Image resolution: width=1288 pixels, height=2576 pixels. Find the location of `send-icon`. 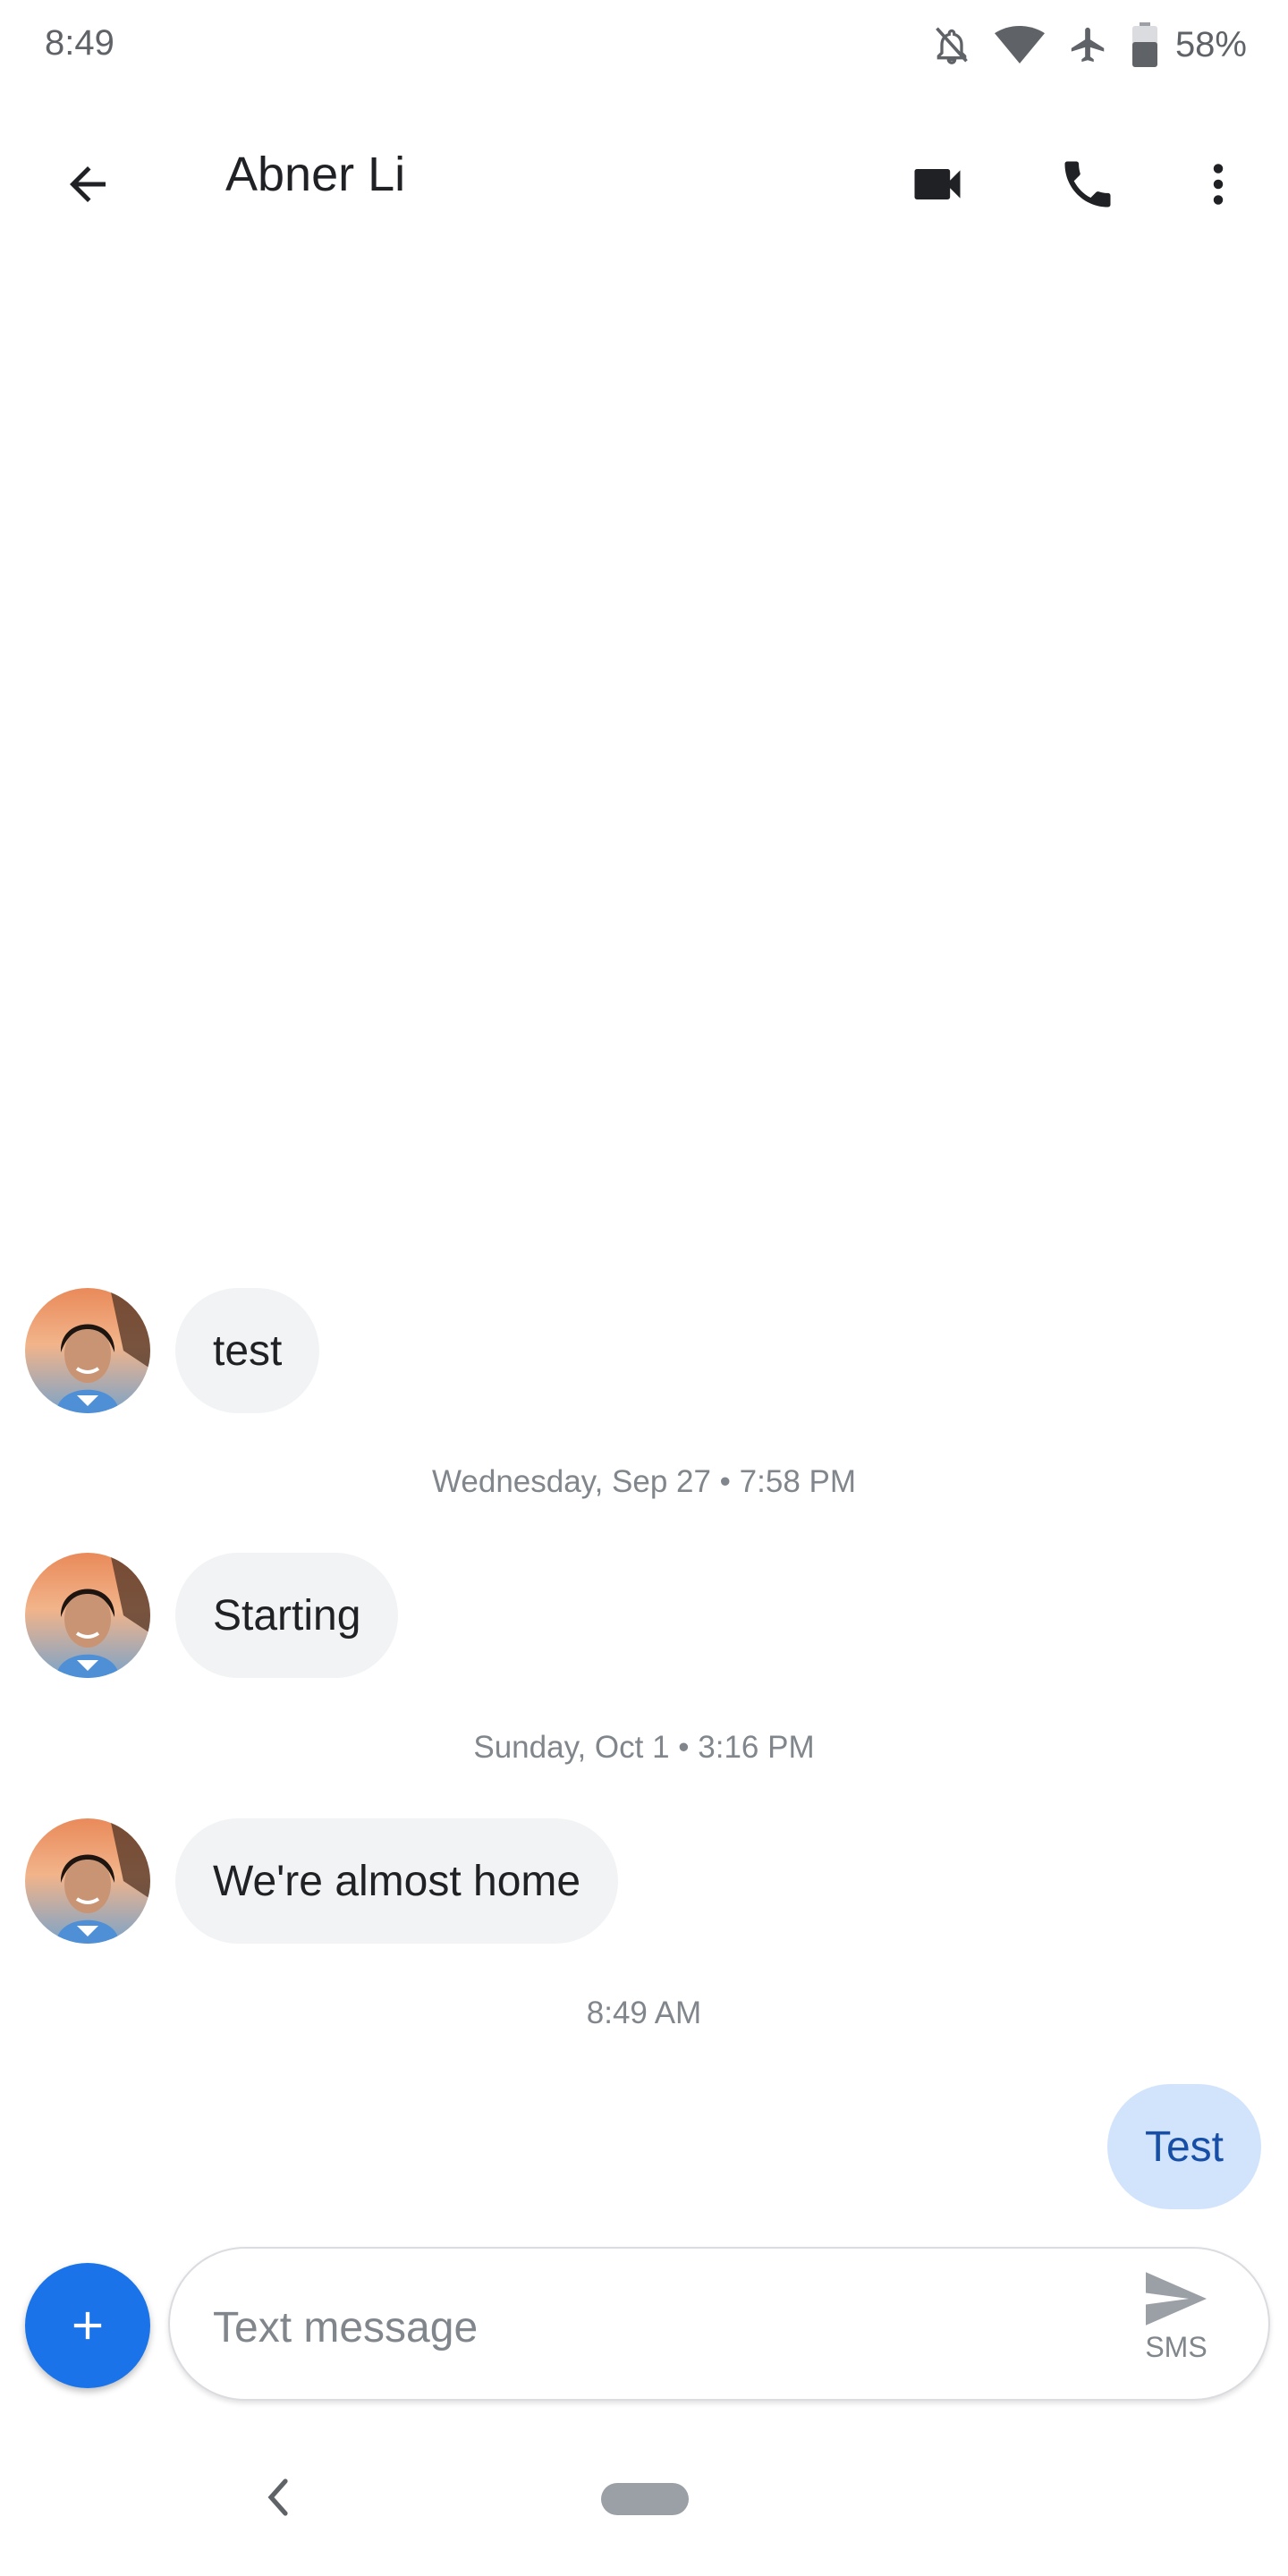

send-icon is located at coordinates (1176, 2299).